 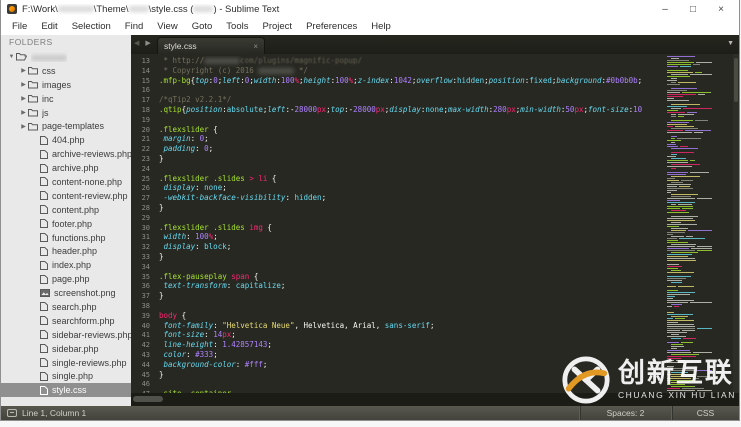 What do you see at coordinates (66, 140) in the screenshot?
I see `tree-item-404.php: 404.php` at bounding box center [66, 140].